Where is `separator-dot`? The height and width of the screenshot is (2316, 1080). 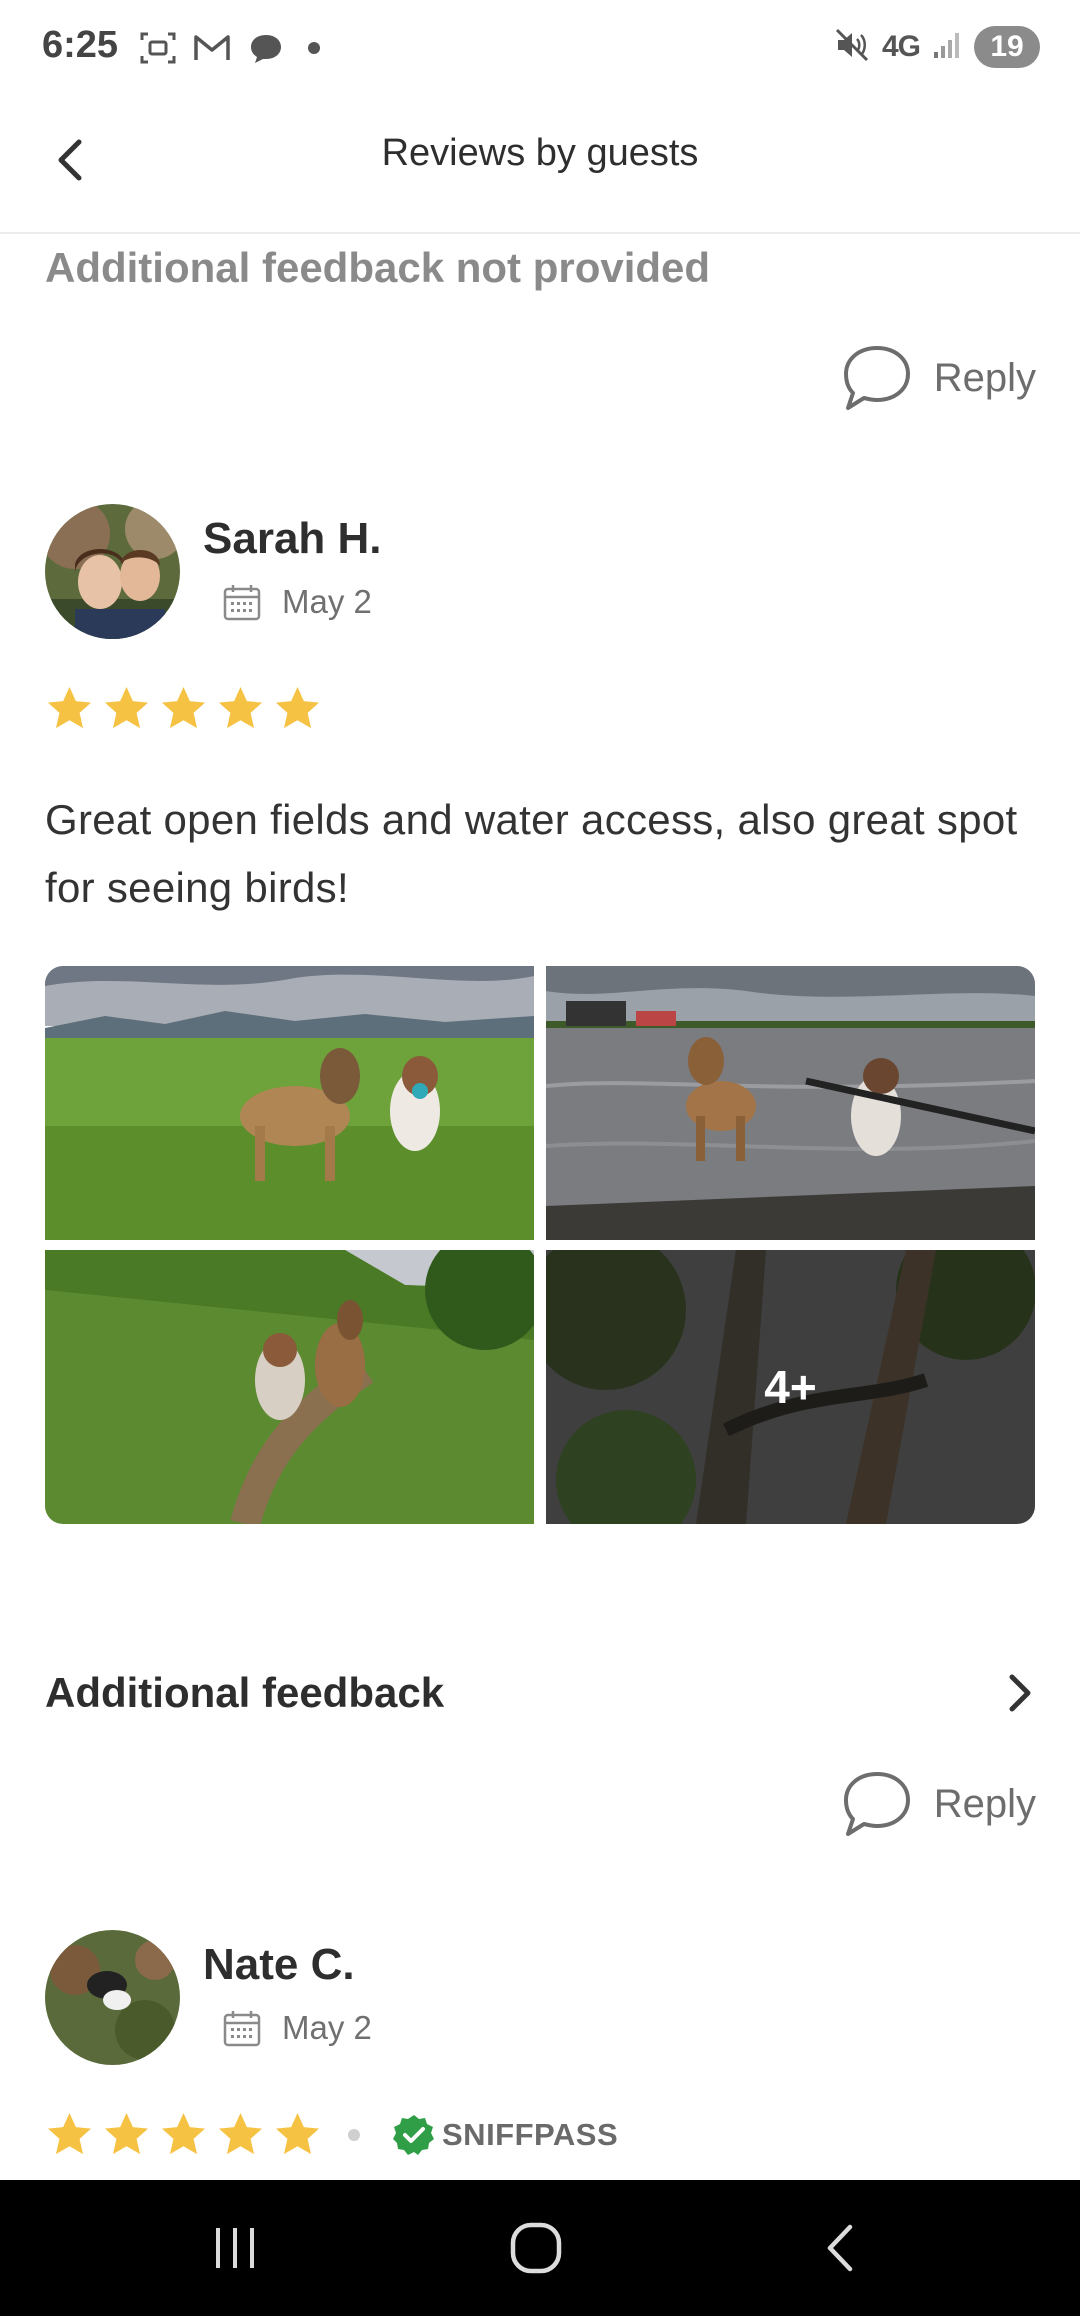 separator-dot is located at coordinates (354, 2134).